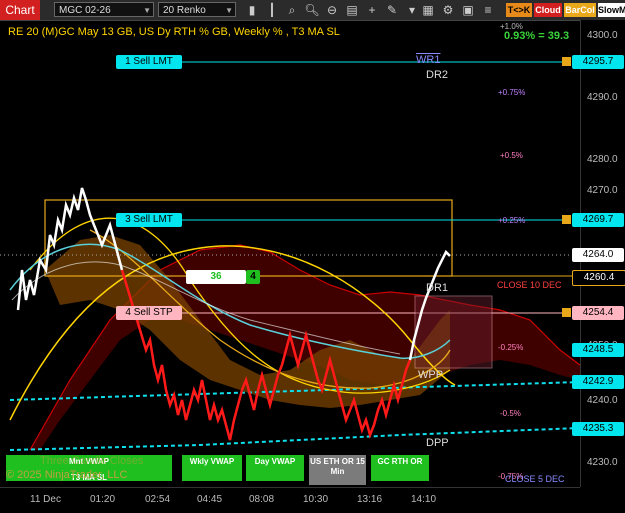 The image size is (625, 513). I want to click on cloud-toggle: Cloud, so click(548, 10).